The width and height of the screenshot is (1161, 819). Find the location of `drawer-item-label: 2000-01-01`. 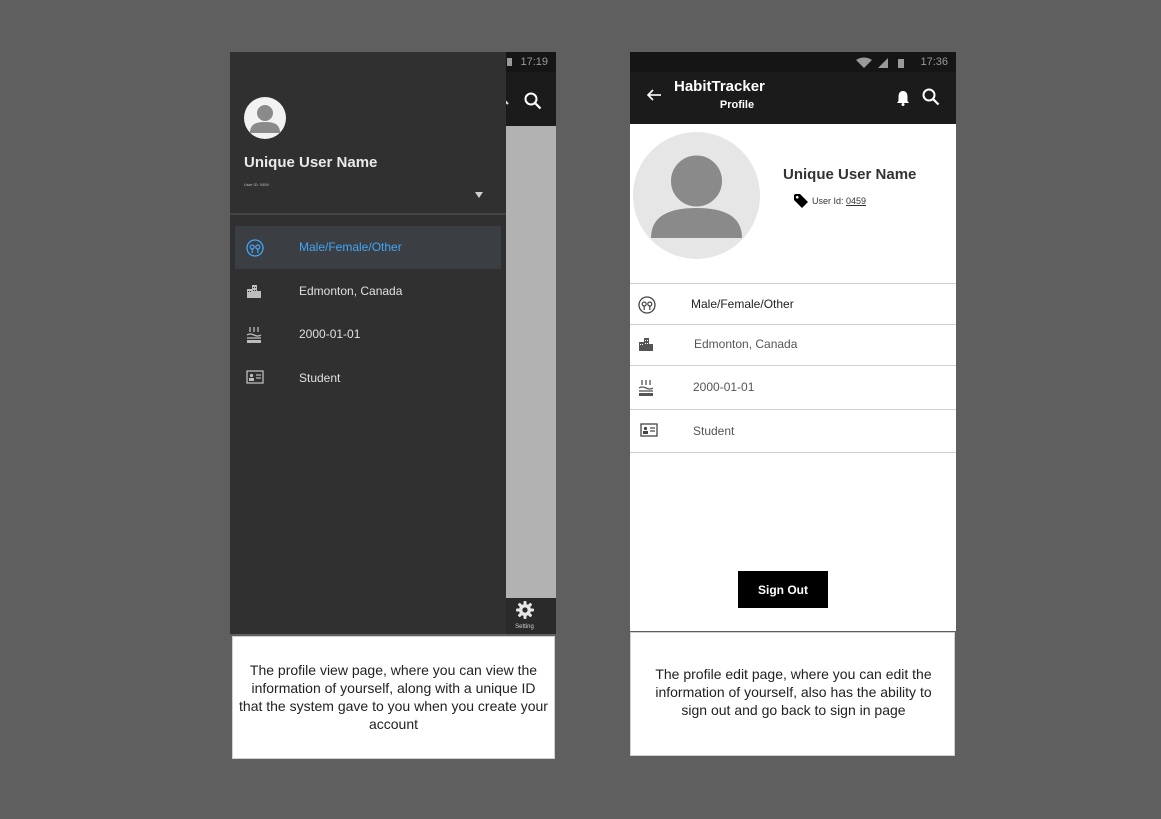

drawer-item-label: 2000-01-01 is located at coordinates (330, 334).